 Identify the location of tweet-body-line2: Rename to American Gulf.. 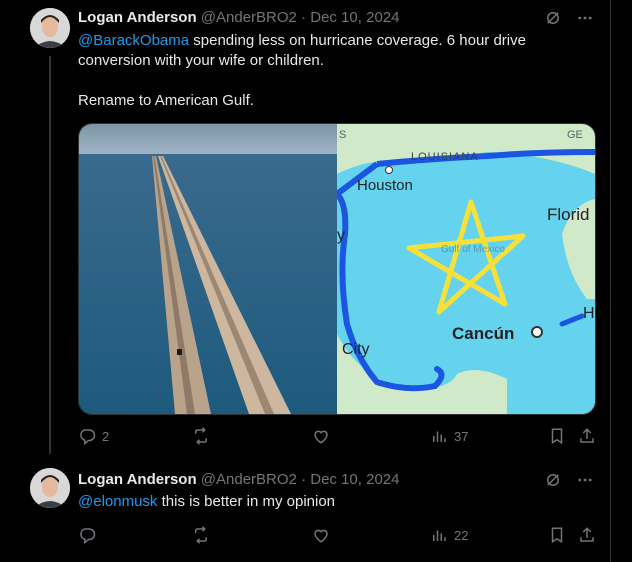
(166, 100).